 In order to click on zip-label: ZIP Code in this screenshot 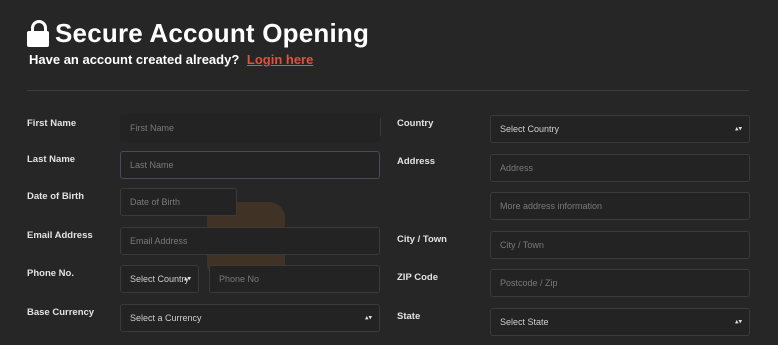, I will do `click(417, 277)`.